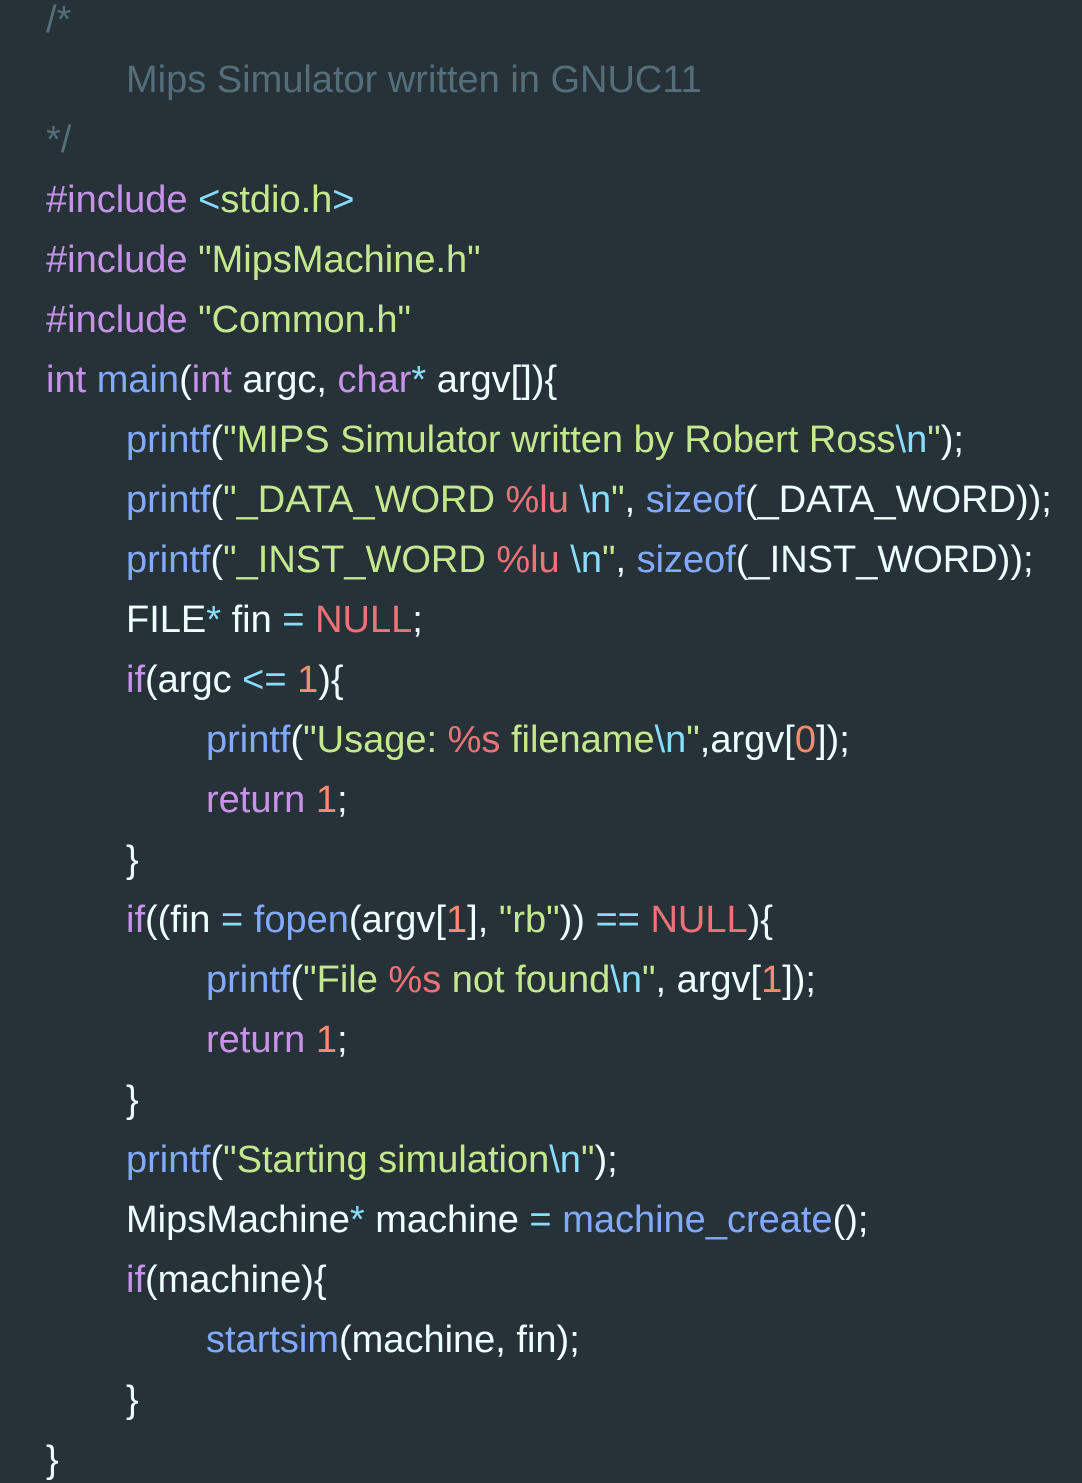 The image size is (1082, 1483). What do you see at coordinates (747, 740) in the screenshot?
I see `code-token: ,argv[` at bounding box center [747, 740].